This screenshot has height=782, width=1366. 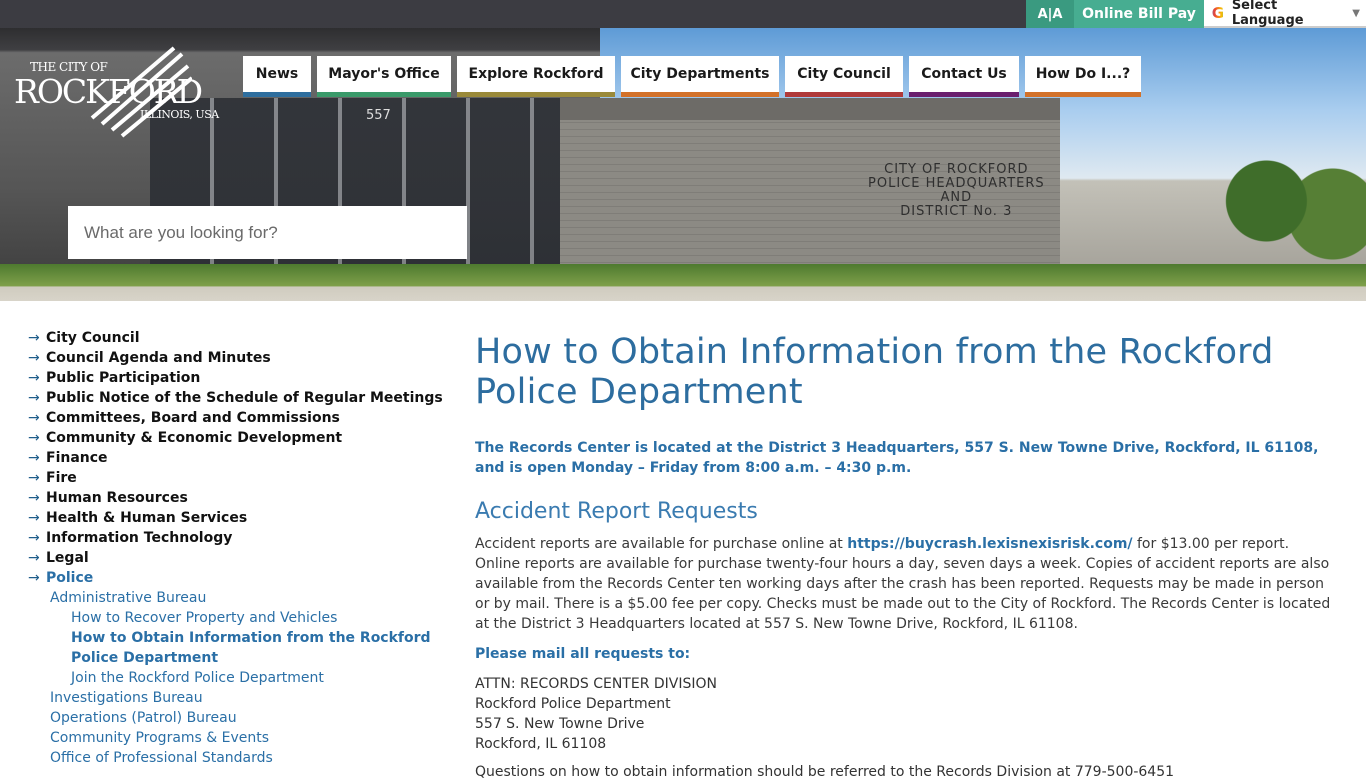 I want to click on sidebar-sub-recover-property: How to Recover Property and Vehicles, so click(x=238, y=618).